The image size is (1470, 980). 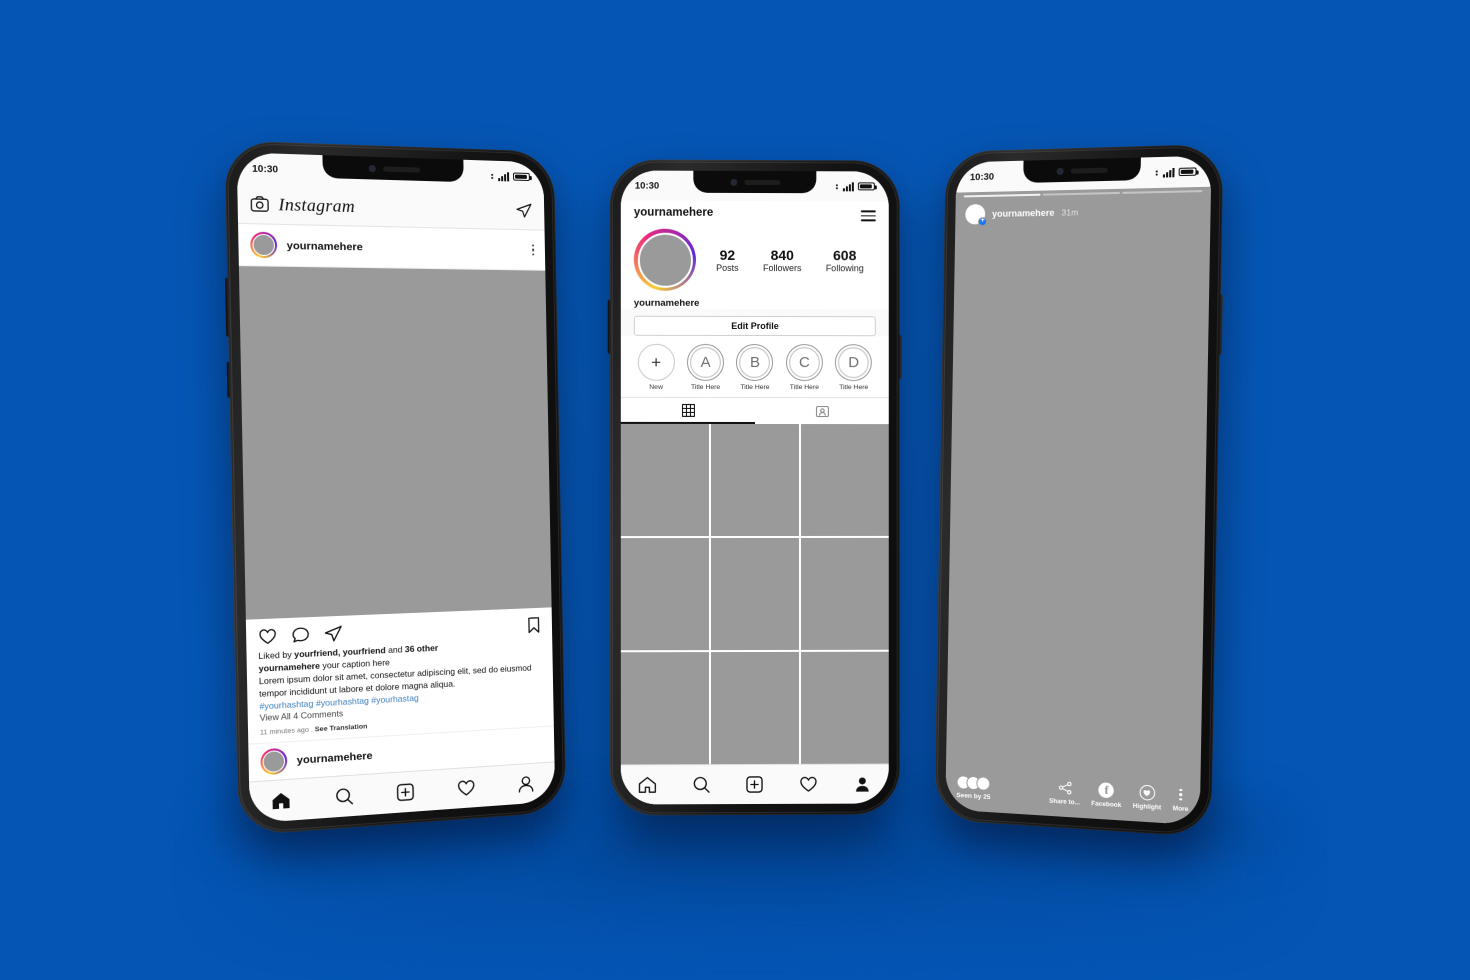 I want to click on stat-posts: 92 Posts, so click(x=727, y=260).